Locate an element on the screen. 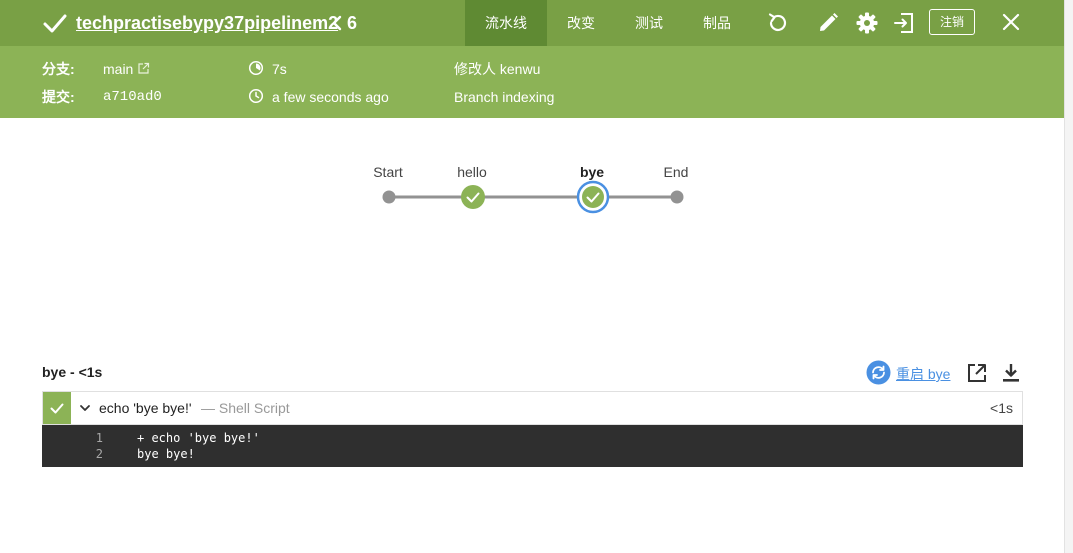 This screenshot has height=553, width=1073. step-status-success is located at coordinates (57, 408).